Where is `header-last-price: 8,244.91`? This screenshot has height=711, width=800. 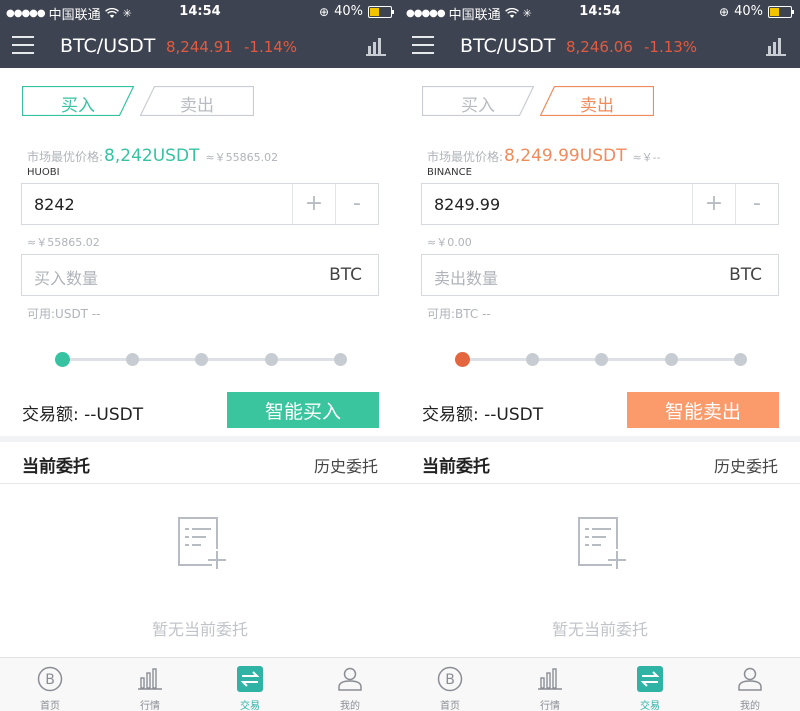 header-last-price: 8,244.91 is located at coordinates (199, 47).